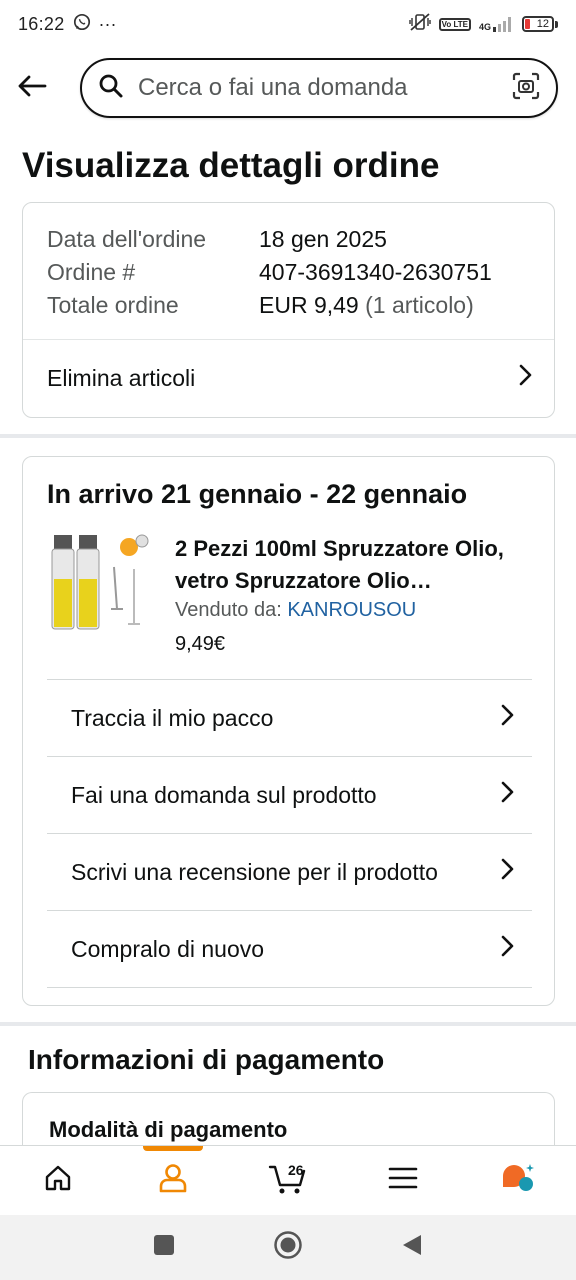 The image size is (576, 1280). Describe the element at coordinates (172, 1148) in the screenshot. I see `active-tab-indicator` at that location.